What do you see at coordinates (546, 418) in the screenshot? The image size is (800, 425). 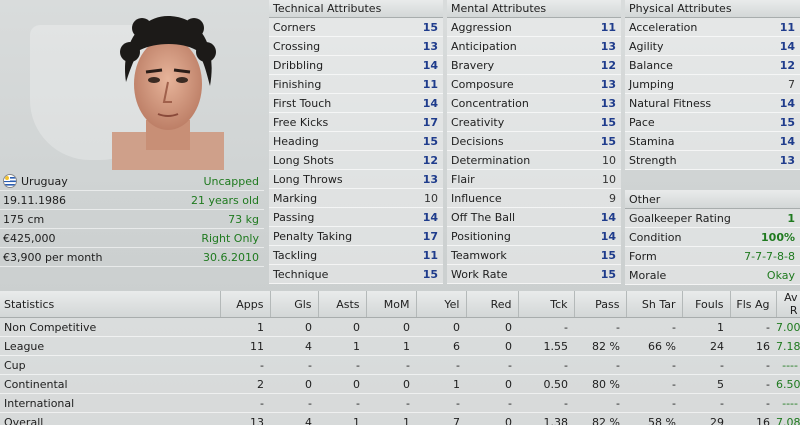 I see `stats-cell: 1.38` at bounding box center [546, 418].